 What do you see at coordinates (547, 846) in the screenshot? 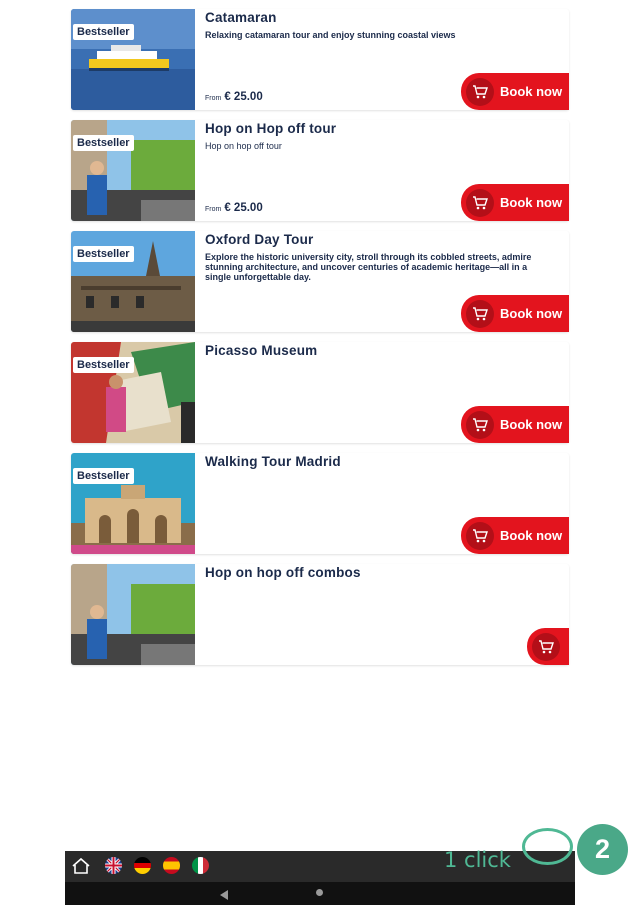
I see `click-target-ring` at bounding box center [547, 846].